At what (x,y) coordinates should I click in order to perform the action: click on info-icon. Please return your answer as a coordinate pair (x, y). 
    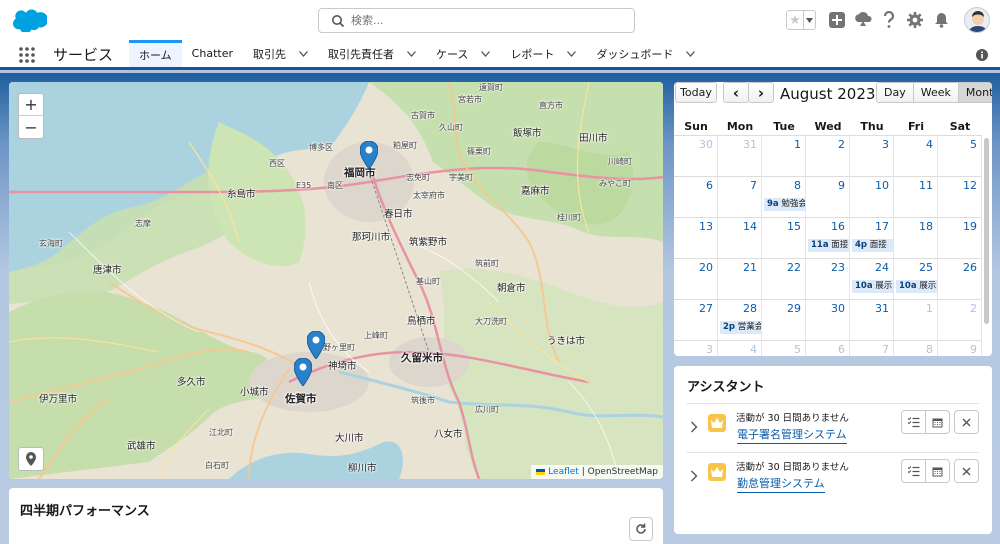
    Looking at the image, I should click on (982, 55).